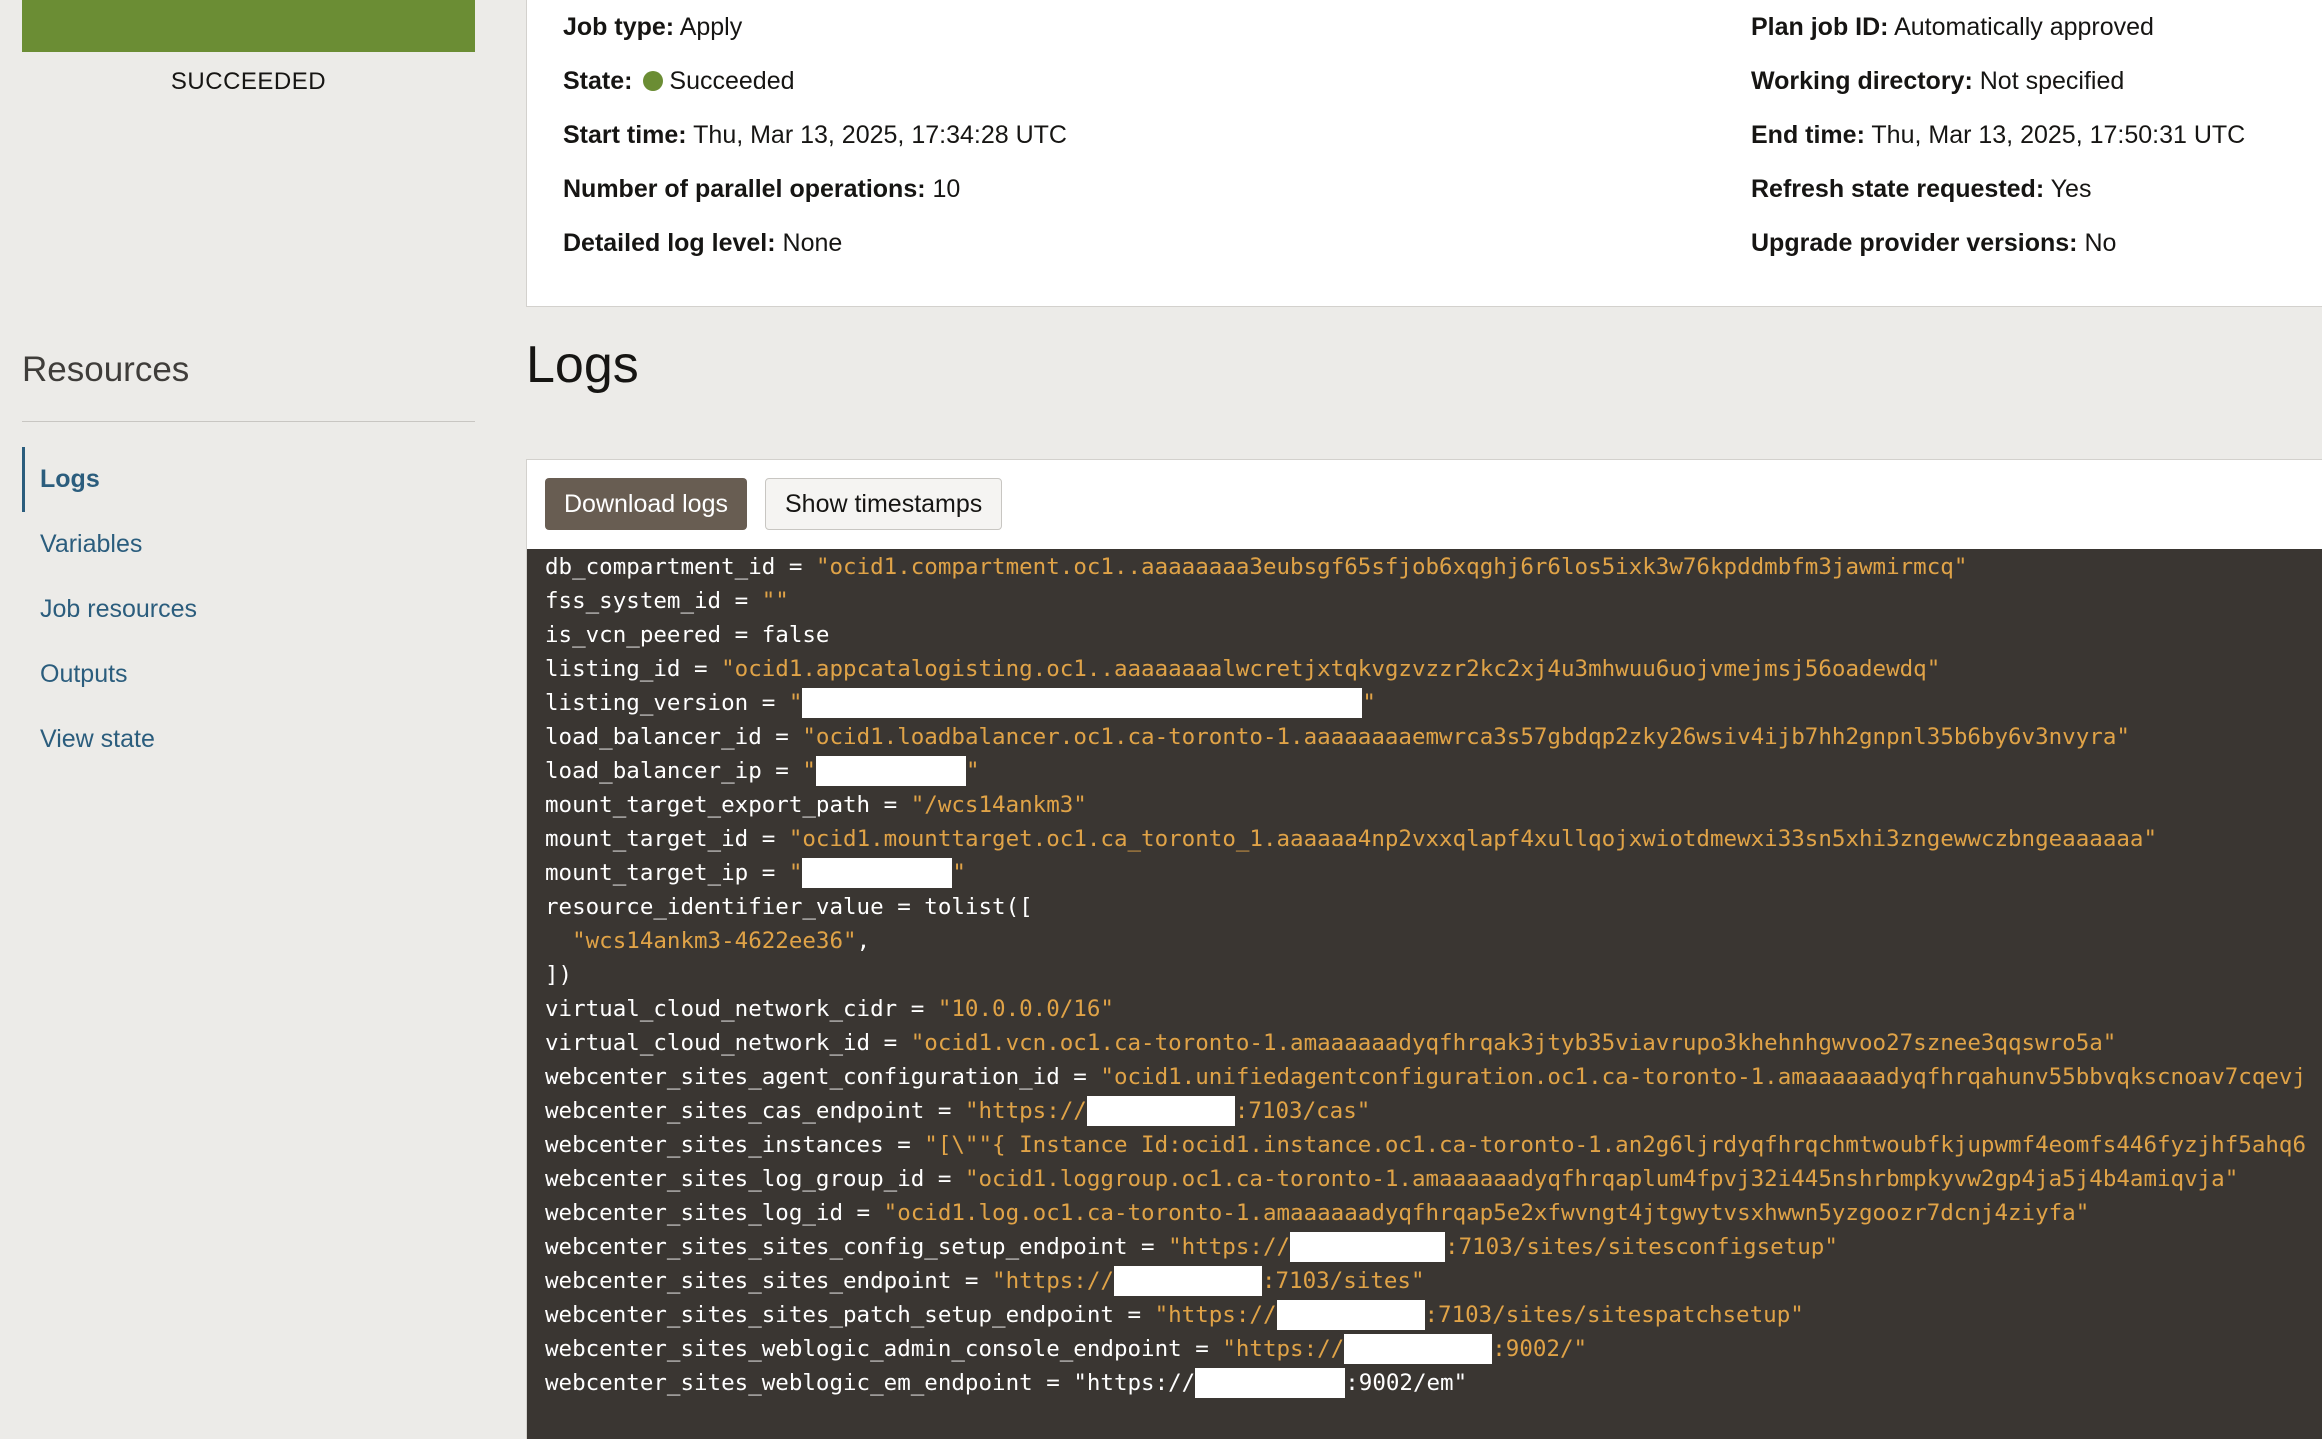 This screenshot has height=1439, width=2322. What do you see at coordinates (714, 941) in the screenshot?
I see `log-string-value: "wcs14ankm3-4622ee36"` at bounding box center [714, 941].